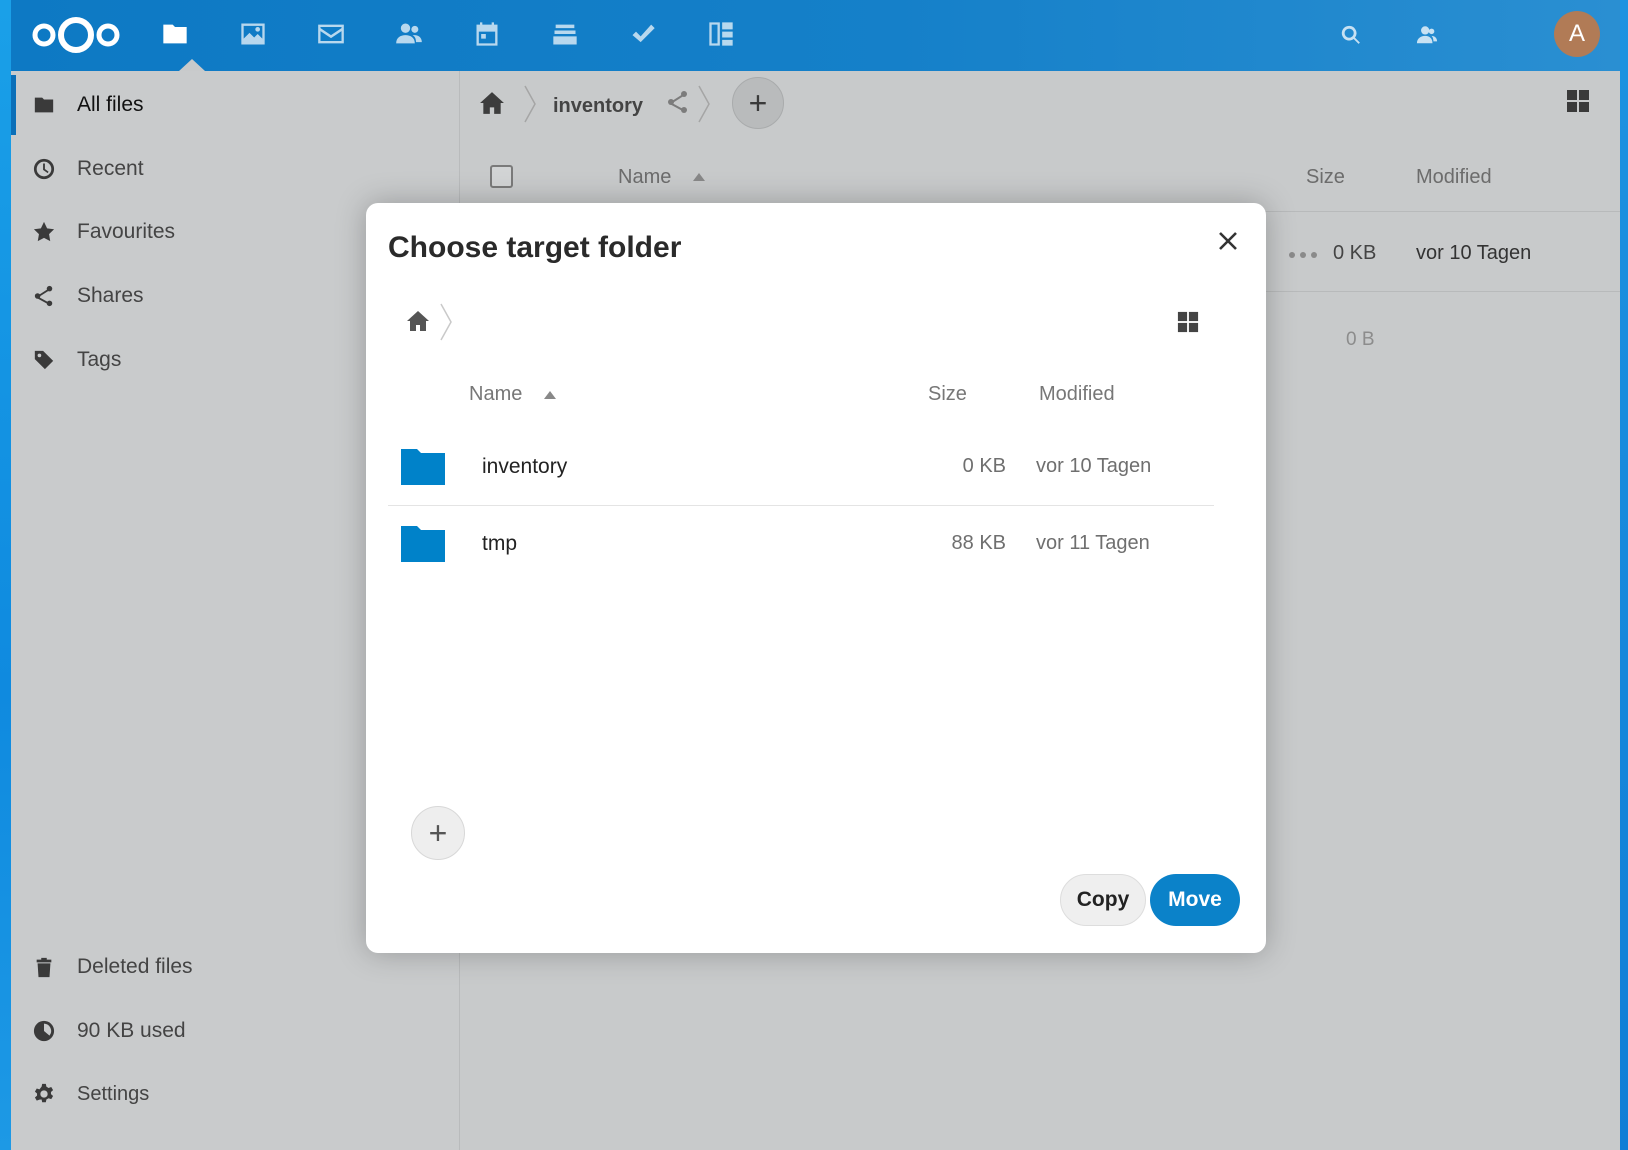 The image size is (1628, 1150). Describe the element at coordinates (44, 967) in the screenshot. I see `trash-icon` at that location.